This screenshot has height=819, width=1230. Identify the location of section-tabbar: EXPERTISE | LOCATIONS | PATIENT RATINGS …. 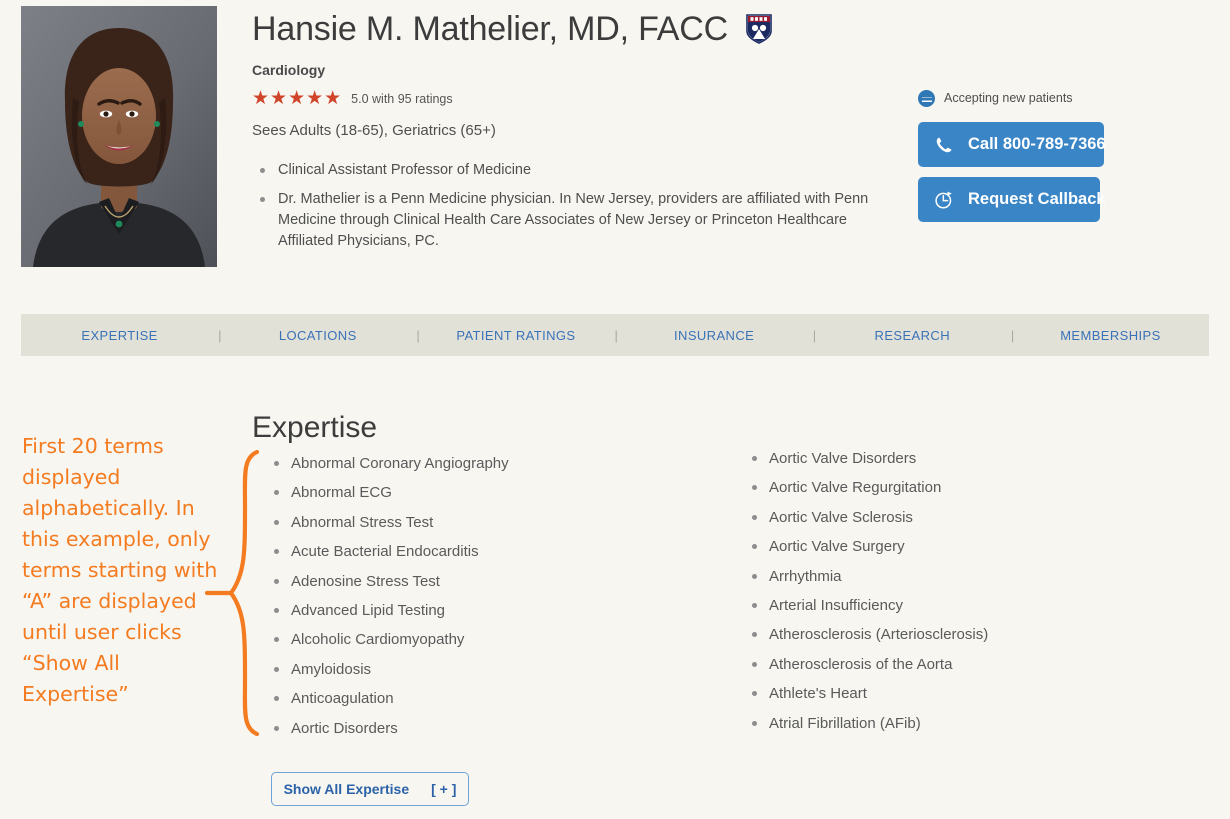
(615, 335).